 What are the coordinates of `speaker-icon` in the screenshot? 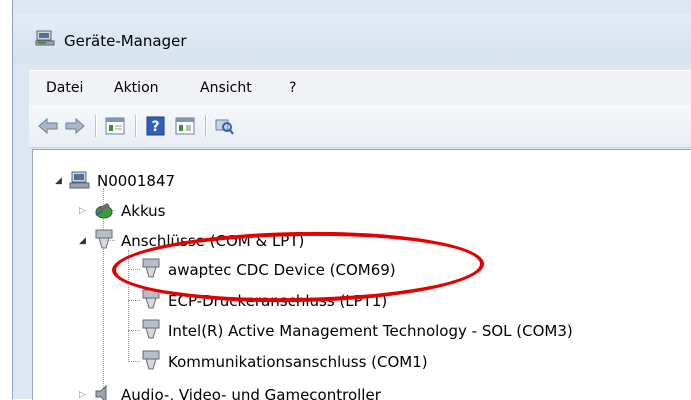 It's located at (101, 392).